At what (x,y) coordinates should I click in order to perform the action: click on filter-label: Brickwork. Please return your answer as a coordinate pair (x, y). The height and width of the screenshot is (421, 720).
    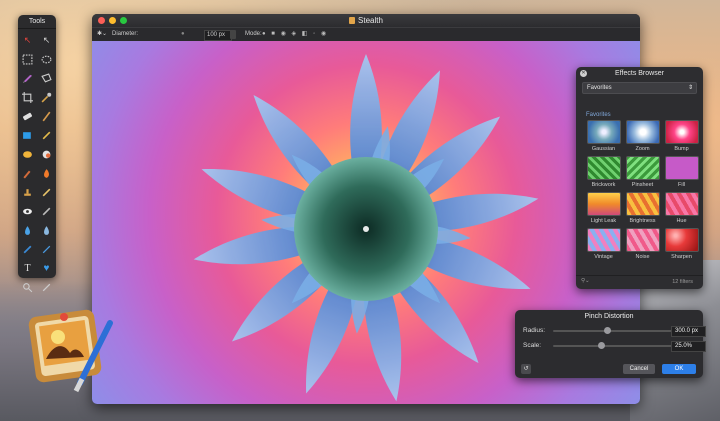
    Looking at the image, I should click on (603, 185).